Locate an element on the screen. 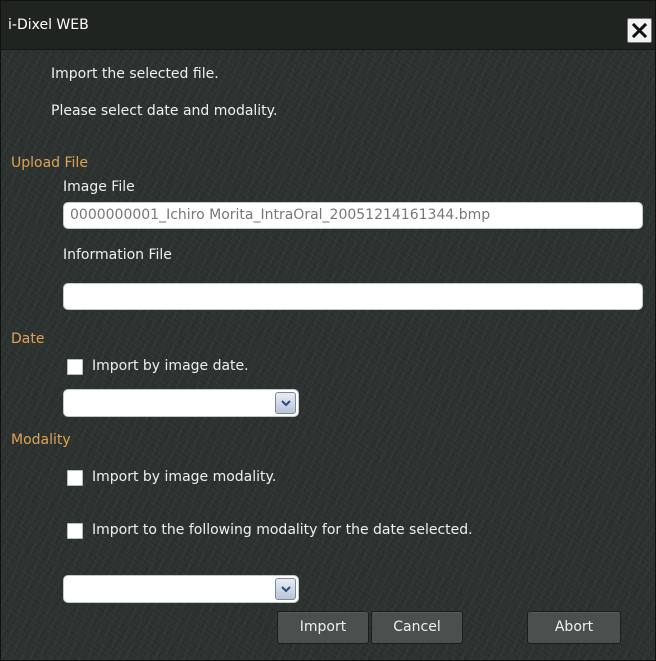 The height and width of the screenshot is (661, 656). window-title: i-Dixel WEB is located at coordinates (48, 25).